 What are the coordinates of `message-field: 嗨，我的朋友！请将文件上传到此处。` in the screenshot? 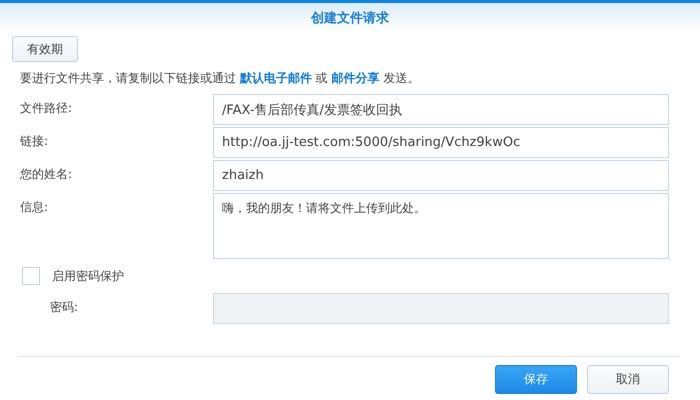 It's located at (441, 226).